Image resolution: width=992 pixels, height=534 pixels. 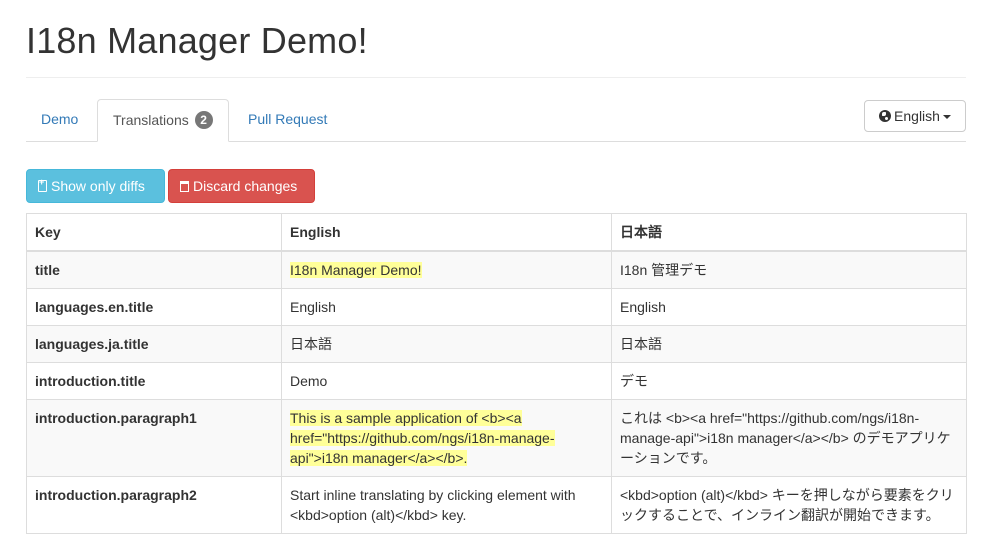 I want to click on table-row: title I18n Manager Demo! I18n 管理デモ, so click(x=496, y=269).